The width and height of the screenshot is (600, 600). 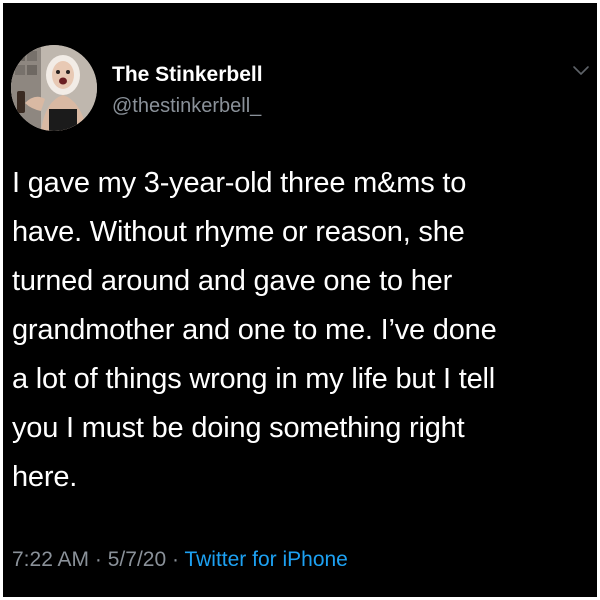 I want to click on tweet-text-line: turned around and gave one to her, so click(x=232, y=281).